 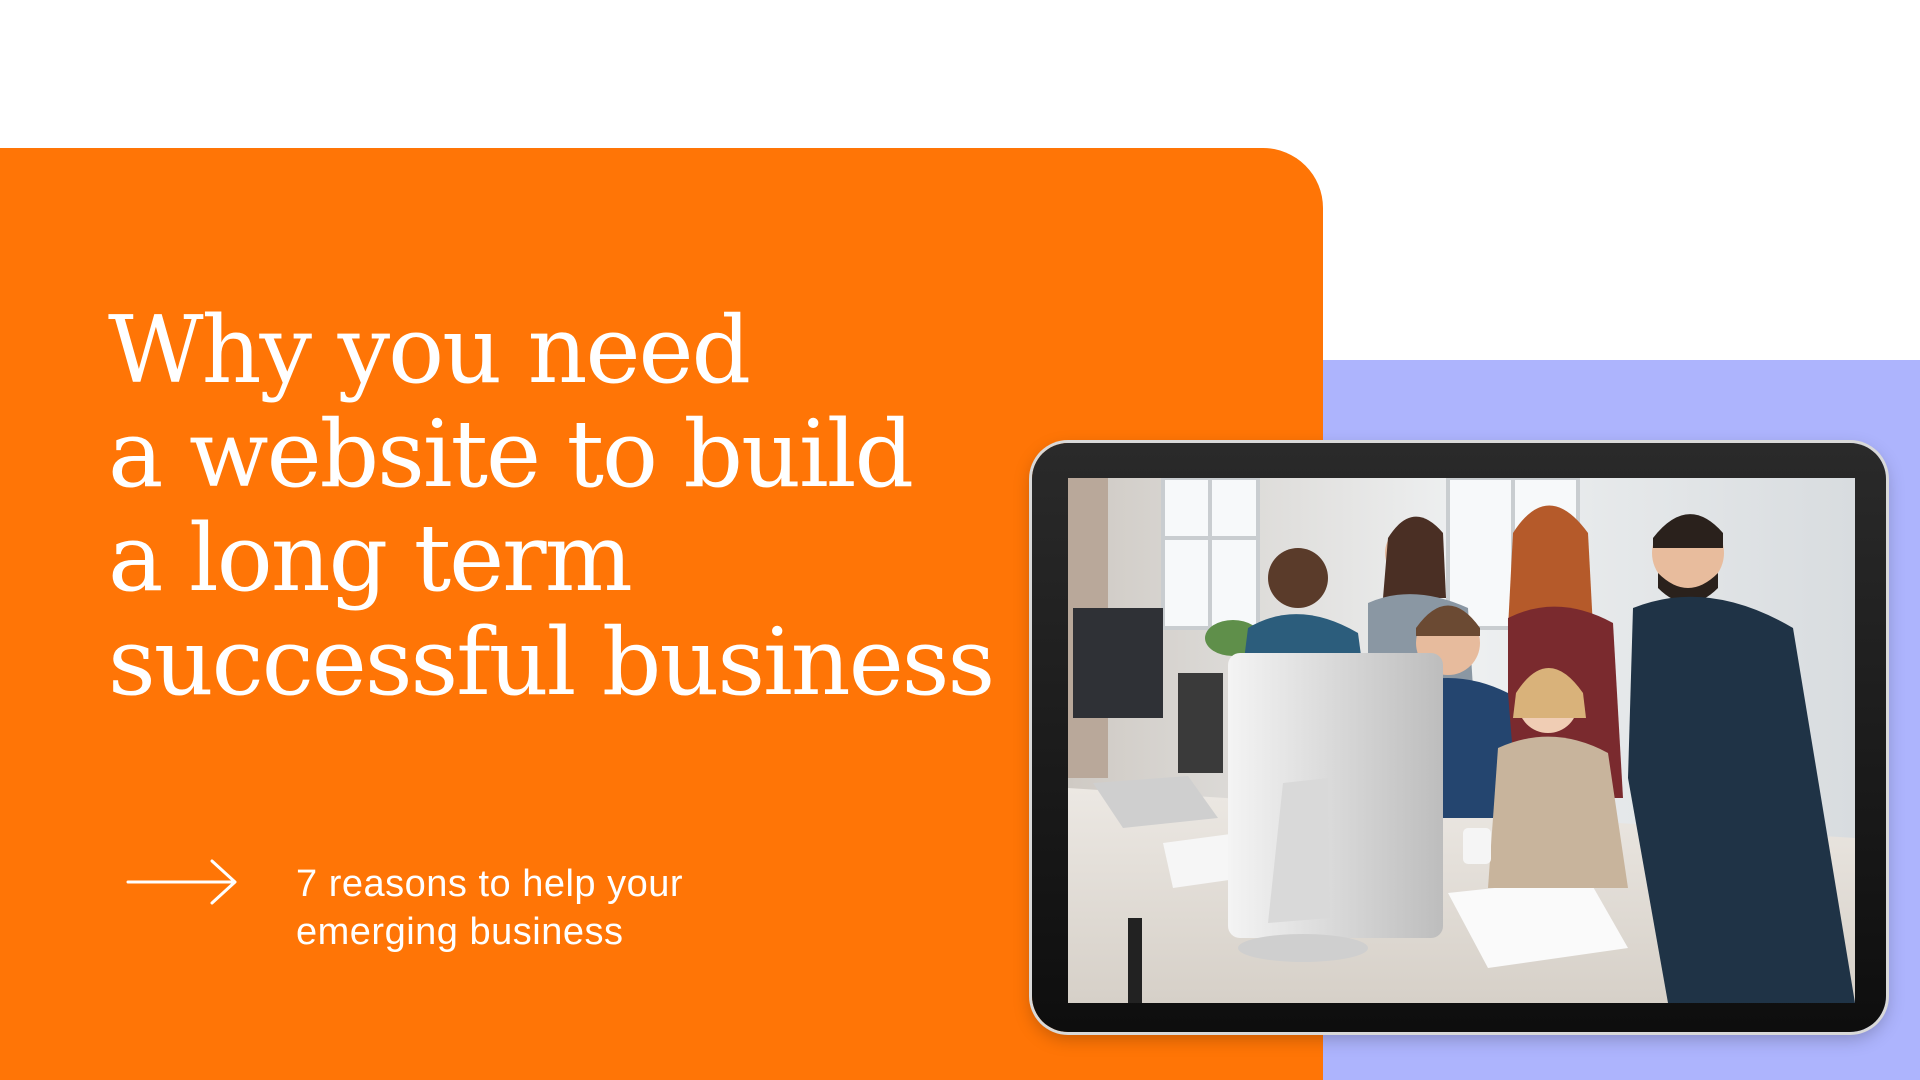 What do you see at coordinates (489, 908) in the screenshot?
I see `subtitle: 7 reasons to help your emerging business` at bounding box center [489, 908].